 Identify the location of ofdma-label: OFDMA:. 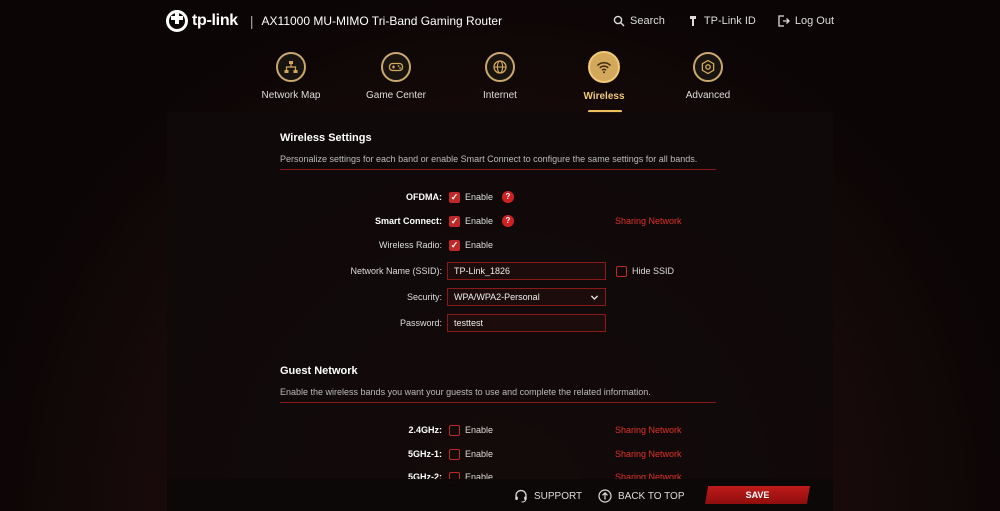
(424, 197).